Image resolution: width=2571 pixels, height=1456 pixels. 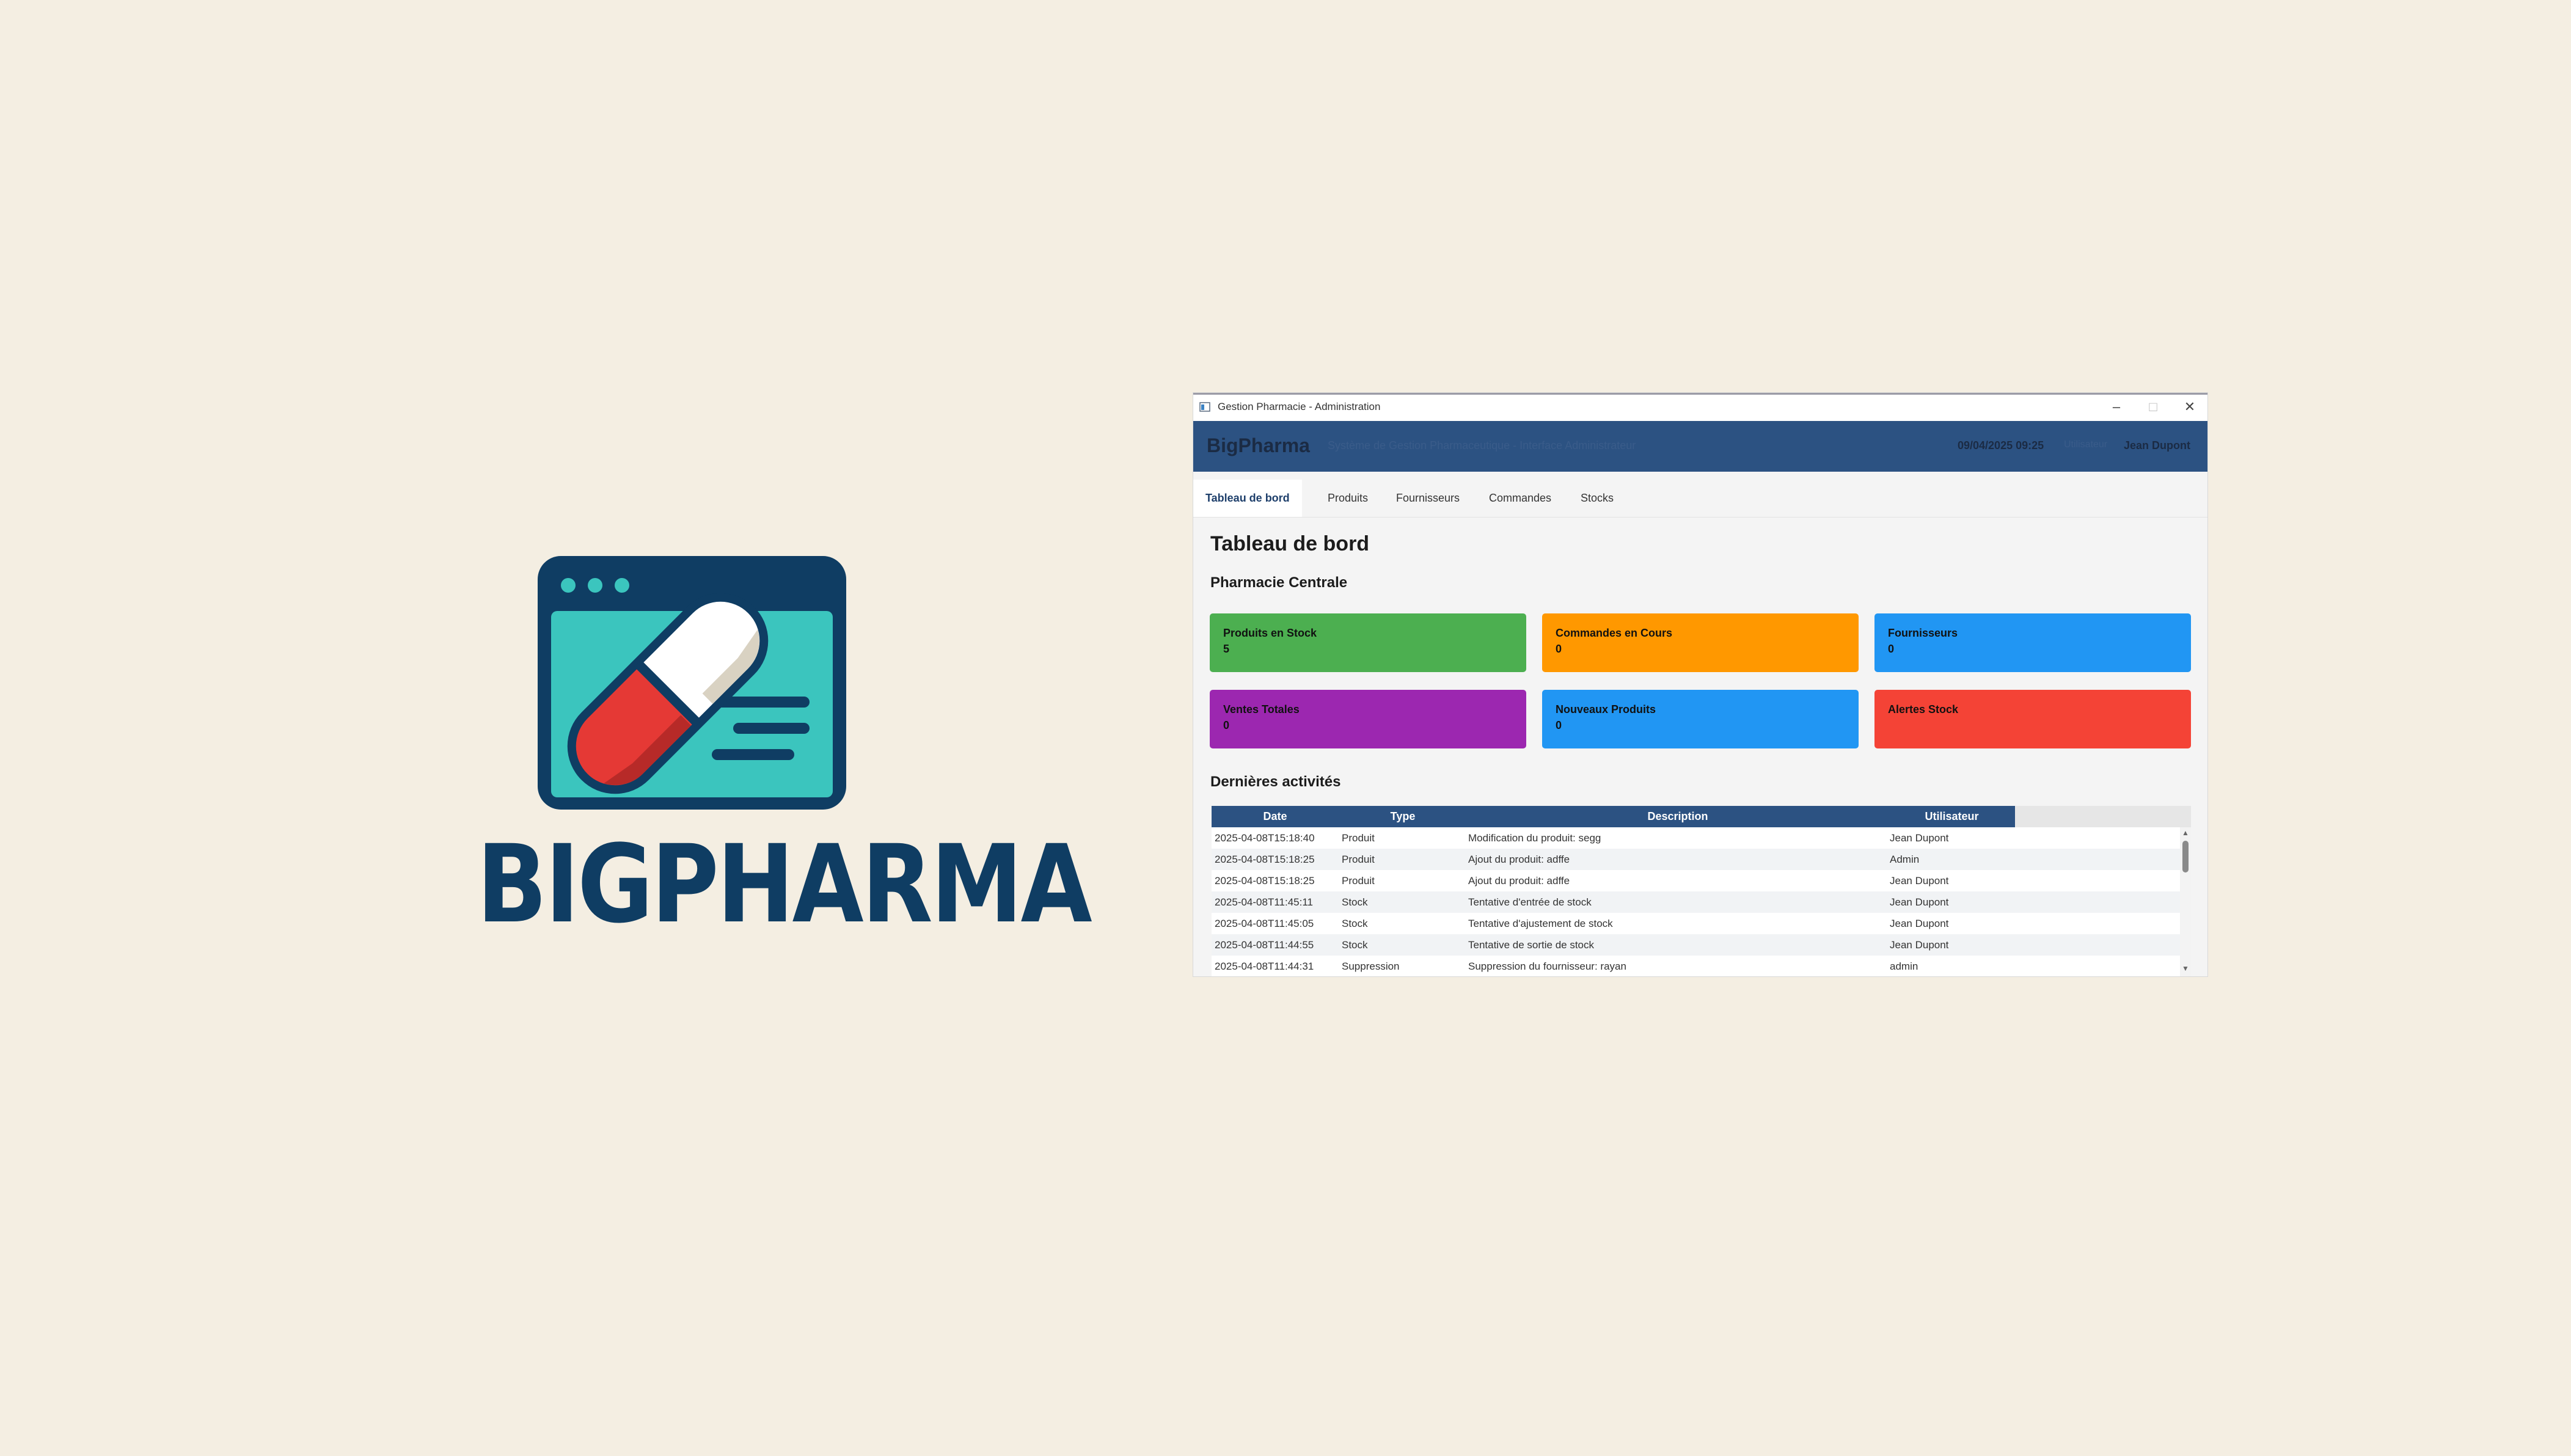 What do you see at coordinates (1300, 406) in the screenshot?
I see `window-title: Gestion Pharmacie - Administration` at bounding box center [1300, 406].